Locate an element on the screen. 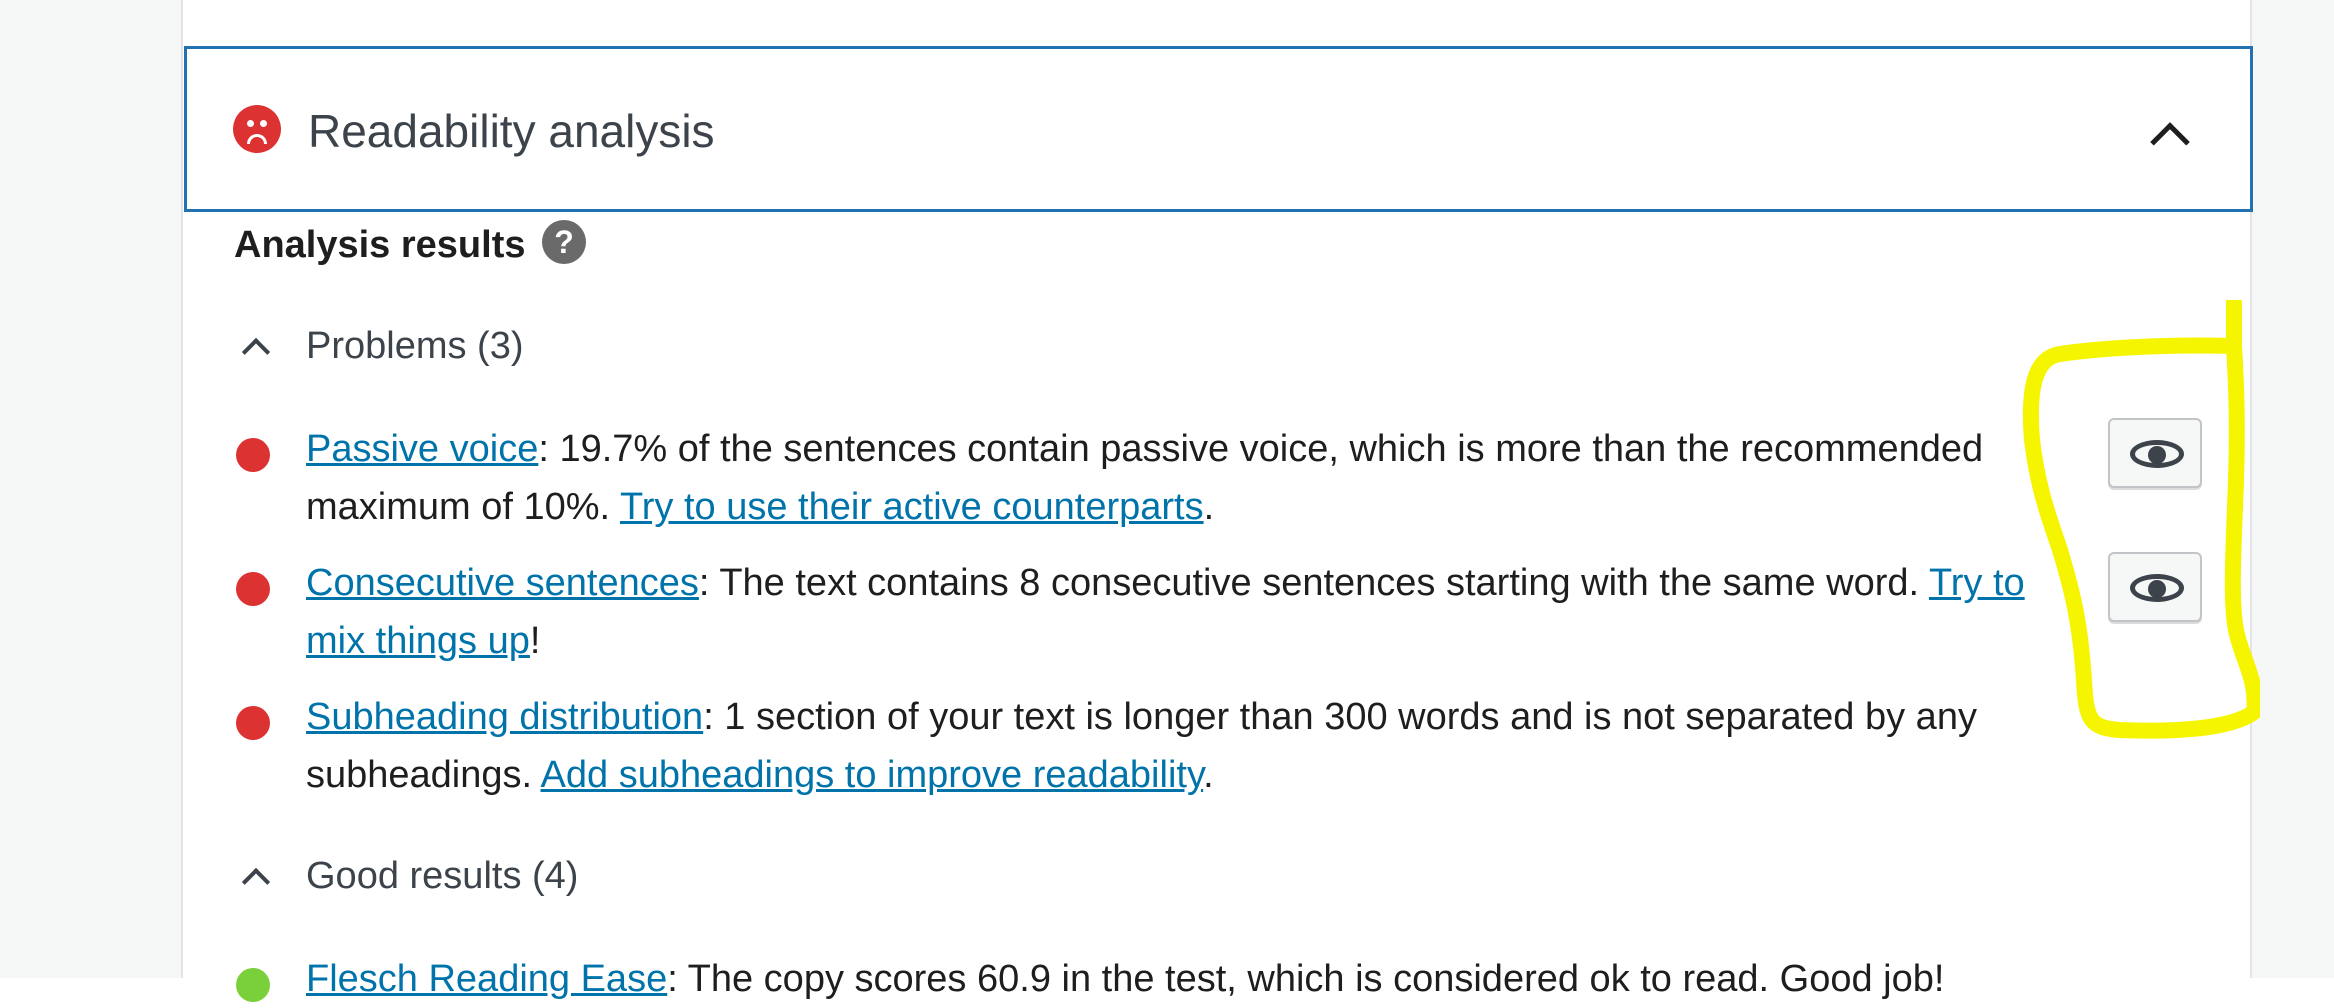 The image size is (2334, 1008). result-link: Passive voice is located at coordinates (422, 449).